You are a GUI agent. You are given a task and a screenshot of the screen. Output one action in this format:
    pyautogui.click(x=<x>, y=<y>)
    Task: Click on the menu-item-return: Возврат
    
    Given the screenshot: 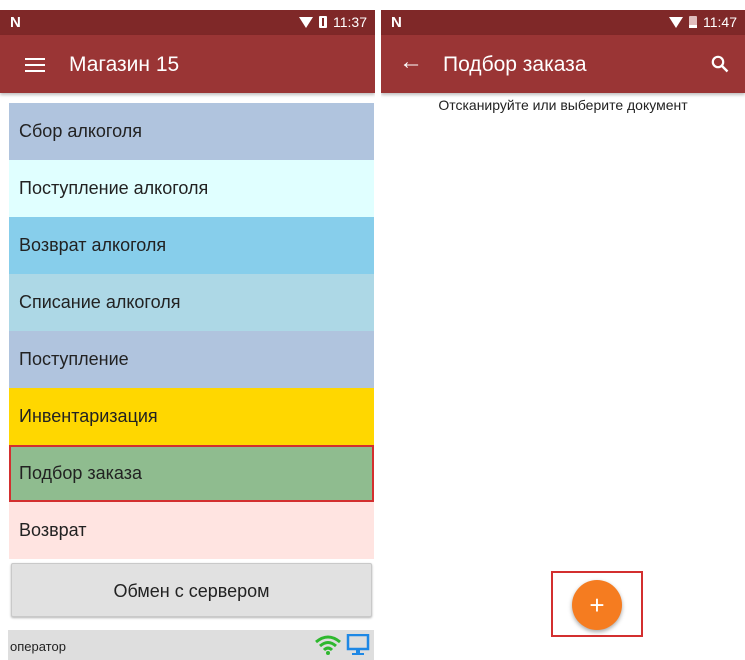 What is the action you would take?
    pyautogui.click(x=191, y=530)
    